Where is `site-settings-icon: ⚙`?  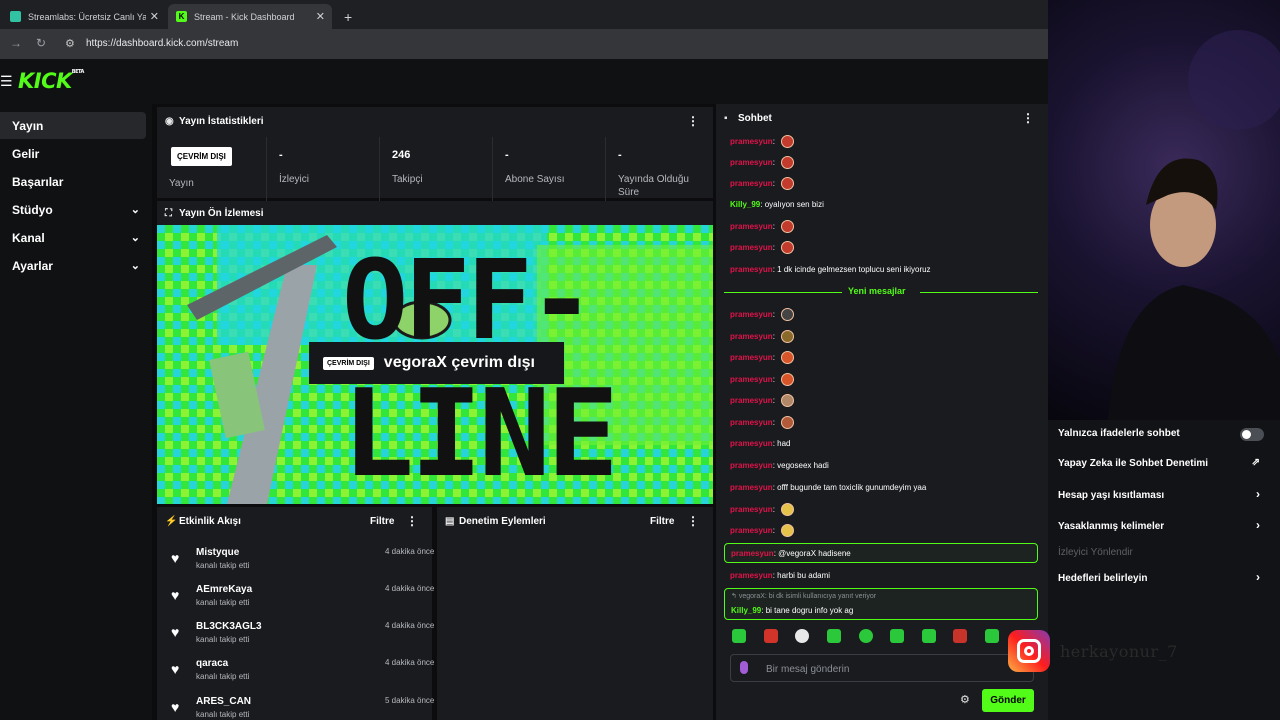 site-settings-icon: ⚙ is located at coordinates (70, 43).